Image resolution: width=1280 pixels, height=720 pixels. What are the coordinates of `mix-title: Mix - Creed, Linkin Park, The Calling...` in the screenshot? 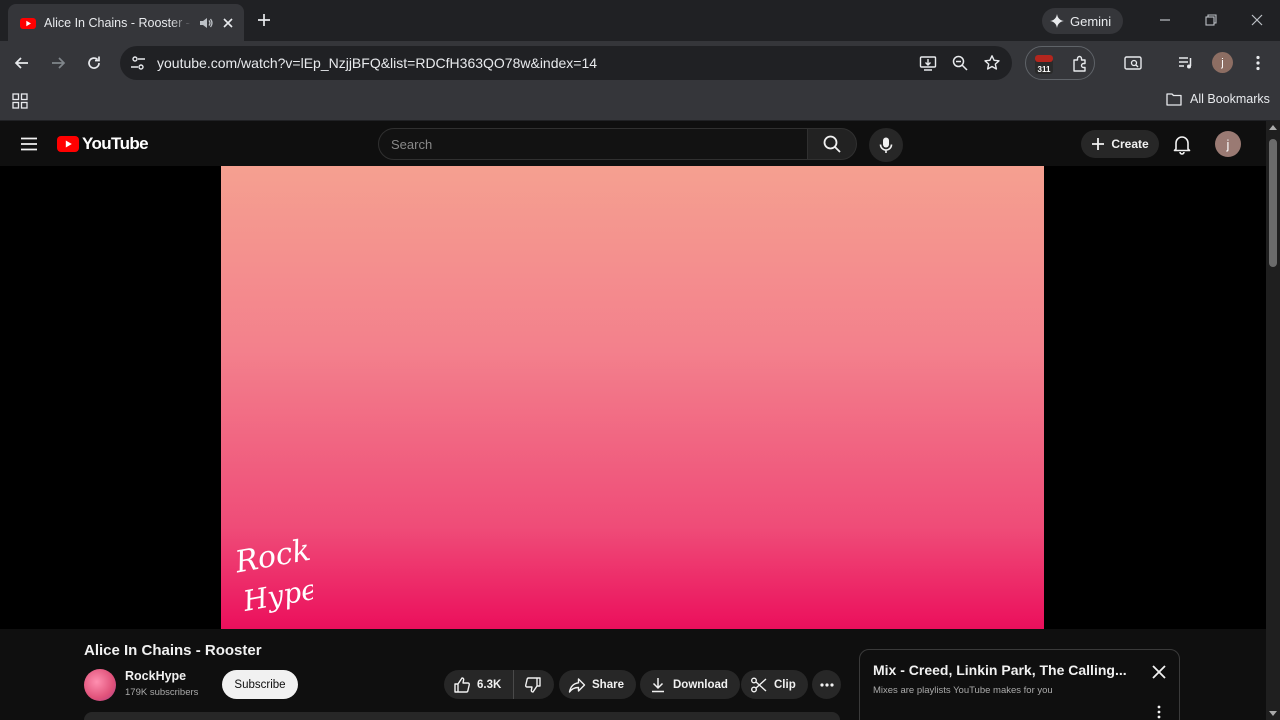 It's located at (1008, 670).